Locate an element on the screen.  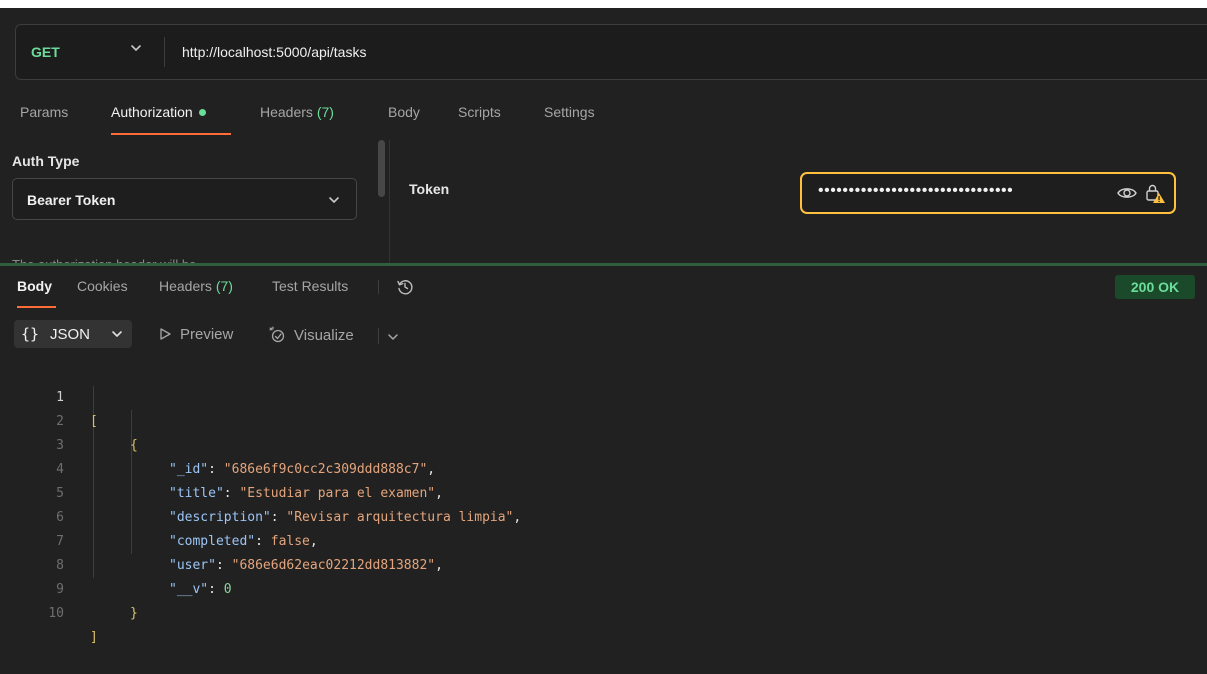
braces-icon: {} is located at coordinates (30, 334).